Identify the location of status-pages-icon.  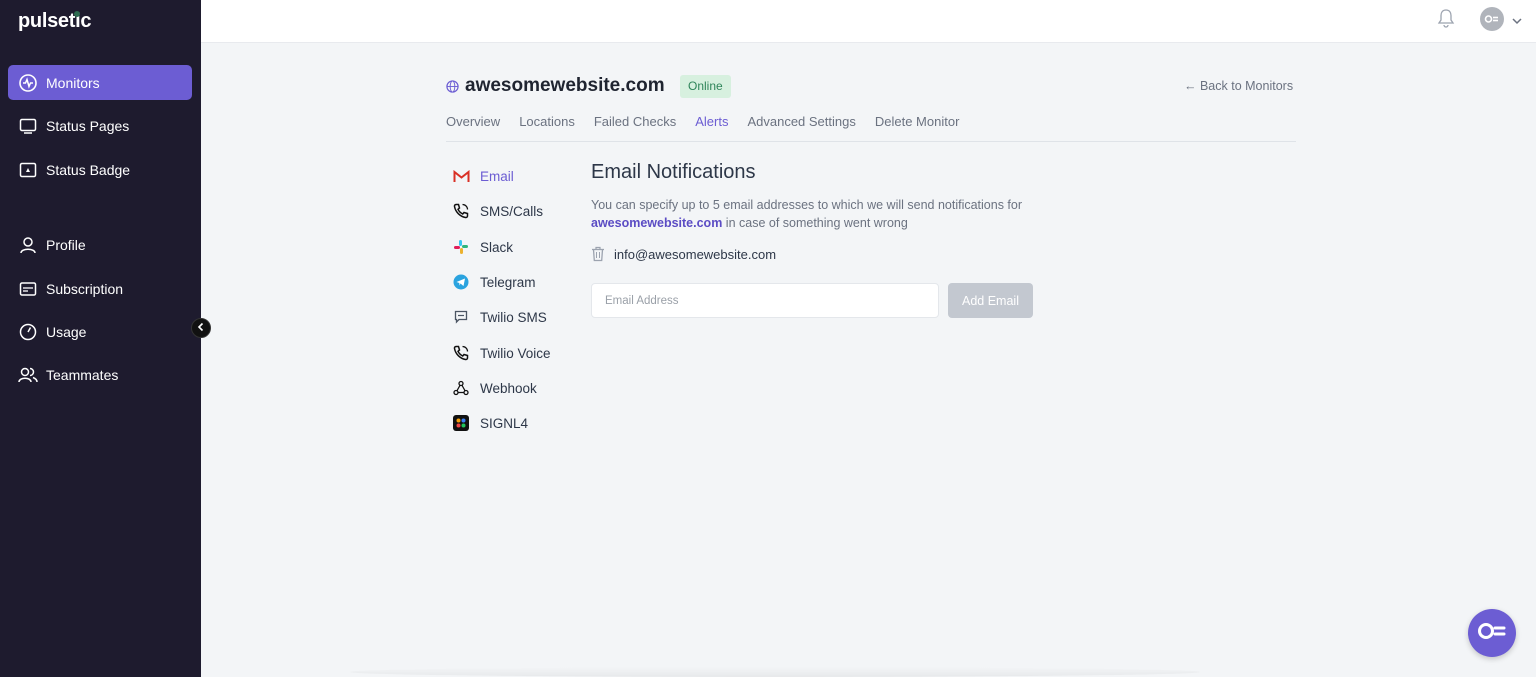
(28, 126).